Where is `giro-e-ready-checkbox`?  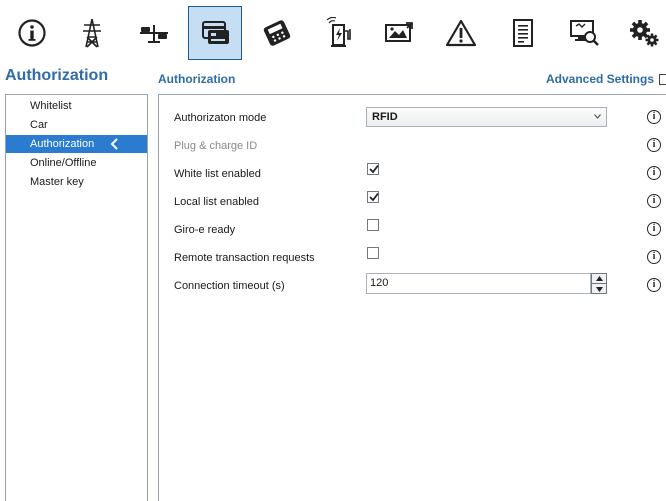
giro-e-ready-checkbox is located at coordinates (373, 225).